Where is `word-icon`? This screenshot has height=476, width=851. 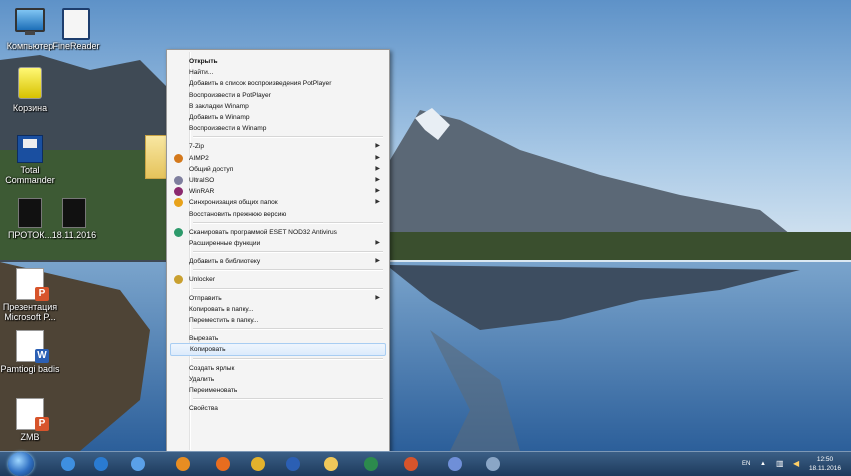
word-icon is located at coordinates (293, 464).